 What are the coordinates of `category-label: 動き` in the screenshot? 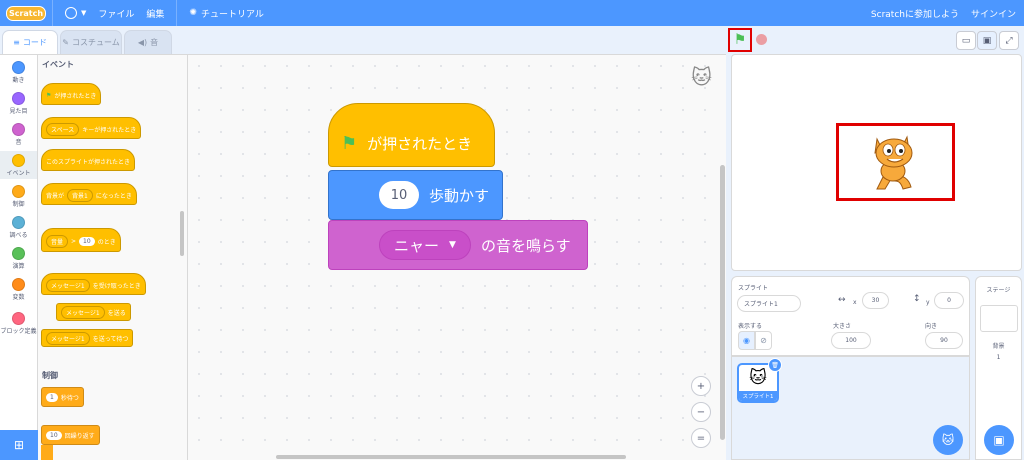 It's located at (18, 80).